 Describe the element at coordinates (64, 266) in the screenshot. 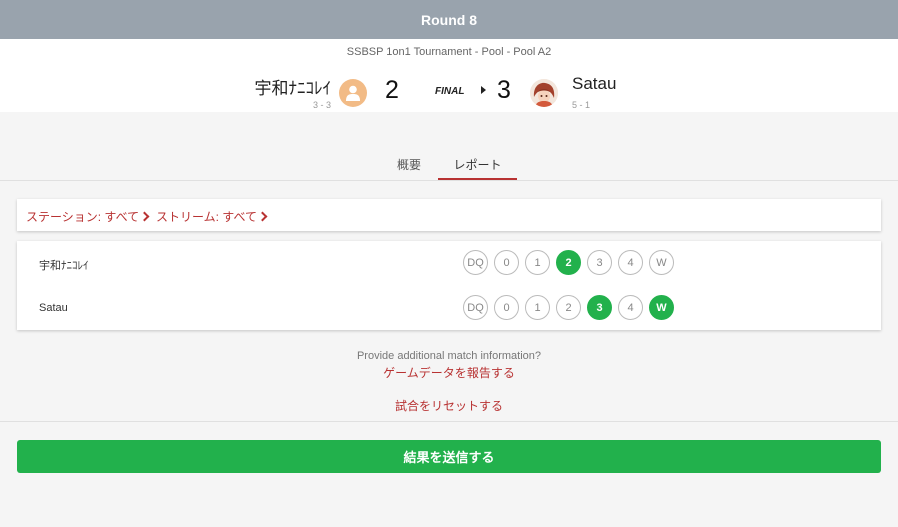

I see `player1-row-name: 宇和ﾅﾆｺﾚｲ` at that location.